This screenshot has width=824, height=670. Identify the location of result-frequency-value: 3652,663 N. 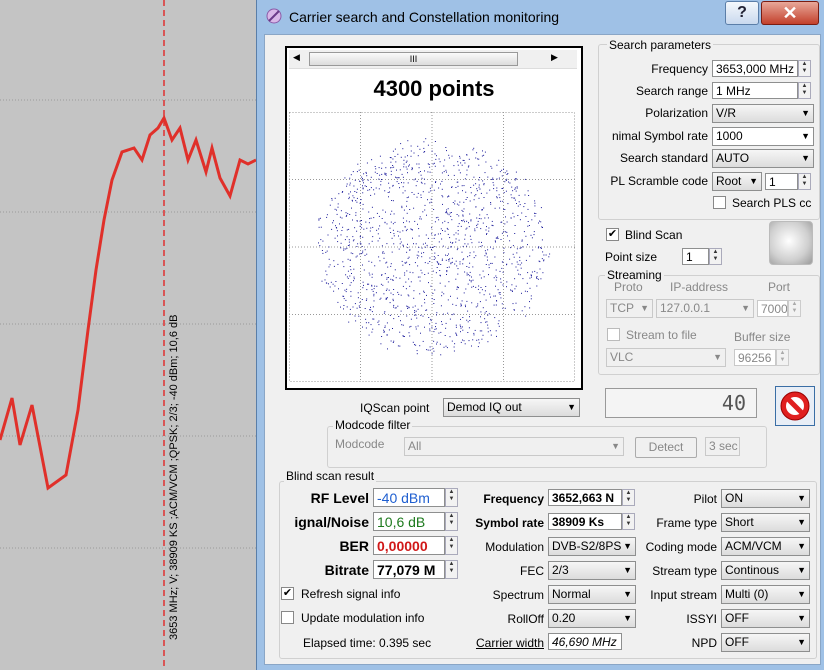
(585, 497).